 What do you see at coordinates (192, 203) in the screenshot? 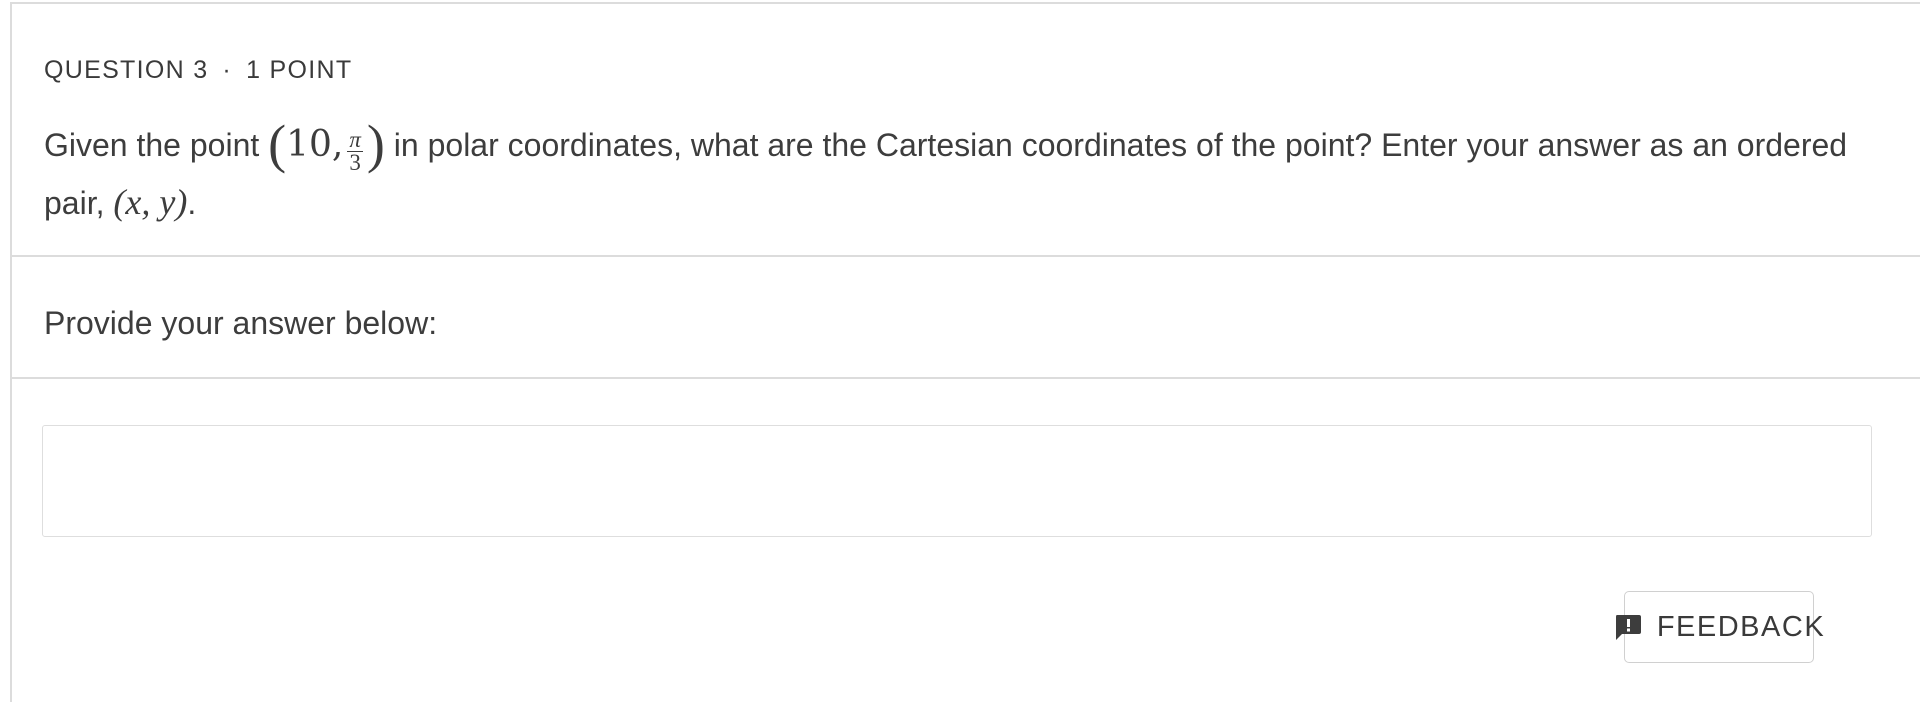
I see `prompt-text-end: .` at bounding box center [192, 203].